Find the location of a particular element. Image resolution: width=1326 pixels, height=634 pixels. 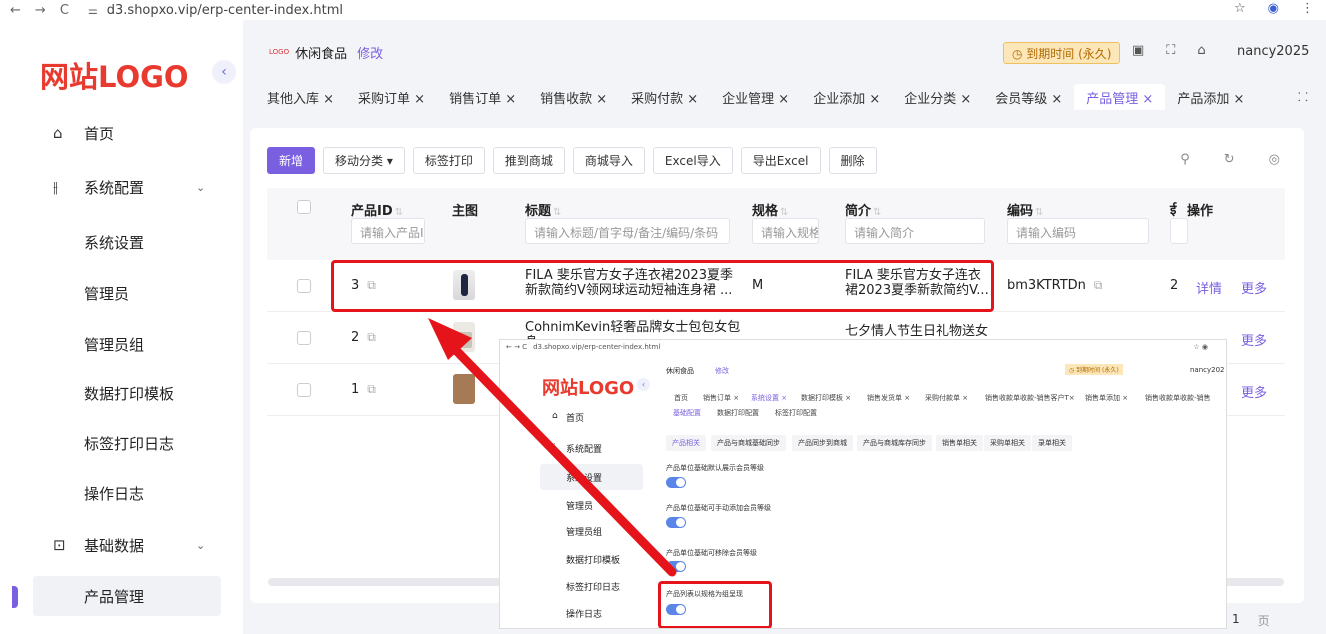

arrow-shaft is located at coordinates (559, 456).